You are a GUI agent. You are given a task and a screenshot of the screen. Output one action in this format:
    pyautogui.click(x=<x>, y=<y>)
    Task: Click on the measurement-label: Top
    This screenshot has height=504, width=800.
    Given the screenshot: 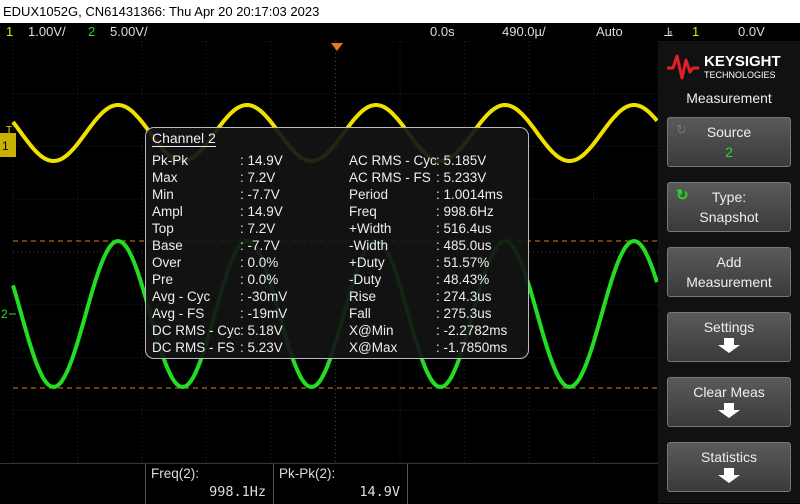 What is the action you would take?
    pyautogui.click(x=163, y=228)
    